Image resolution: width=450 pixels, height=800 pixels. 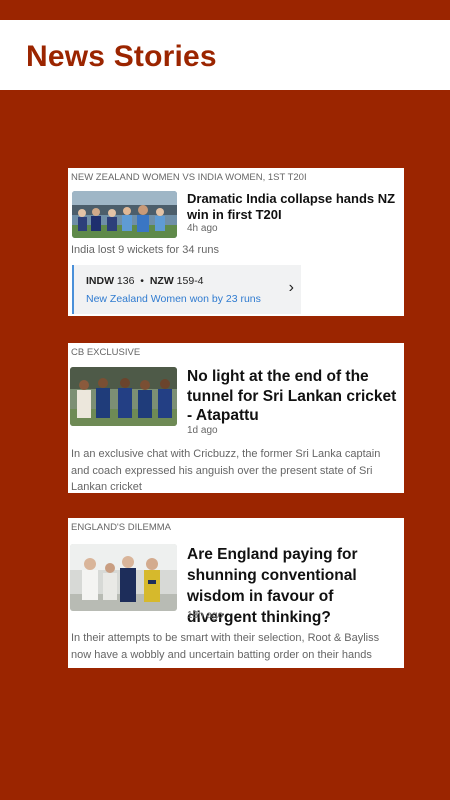 I want to click on story-time: 18h ago, so click(x=205, y=615).